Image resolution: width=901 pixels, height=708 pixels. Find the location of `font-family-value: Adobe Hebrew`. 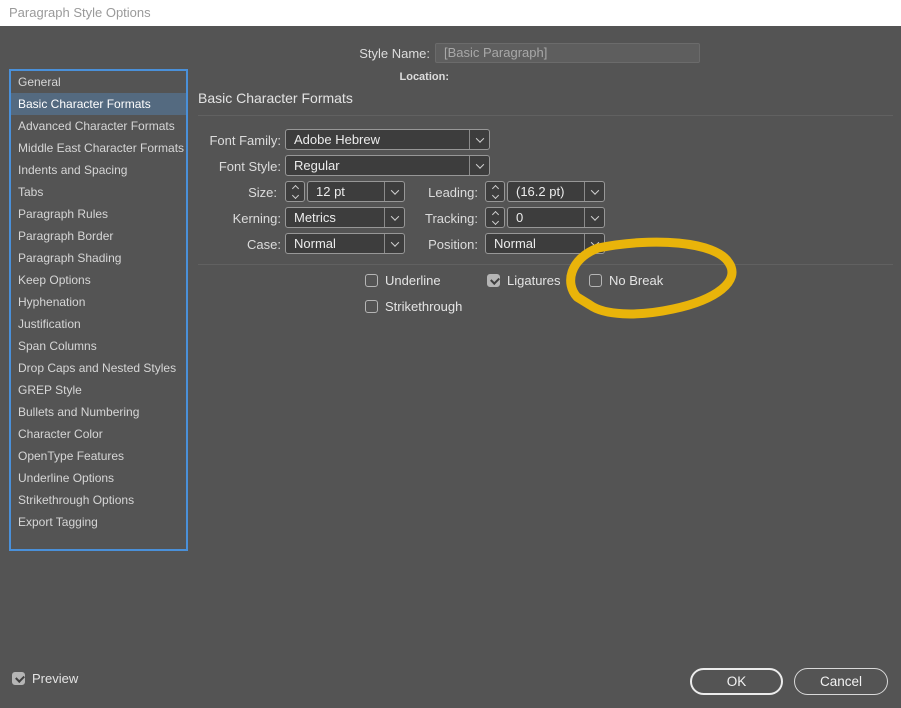

font-family-value: Adobe Hebrew is located at coordinates (337, 139).